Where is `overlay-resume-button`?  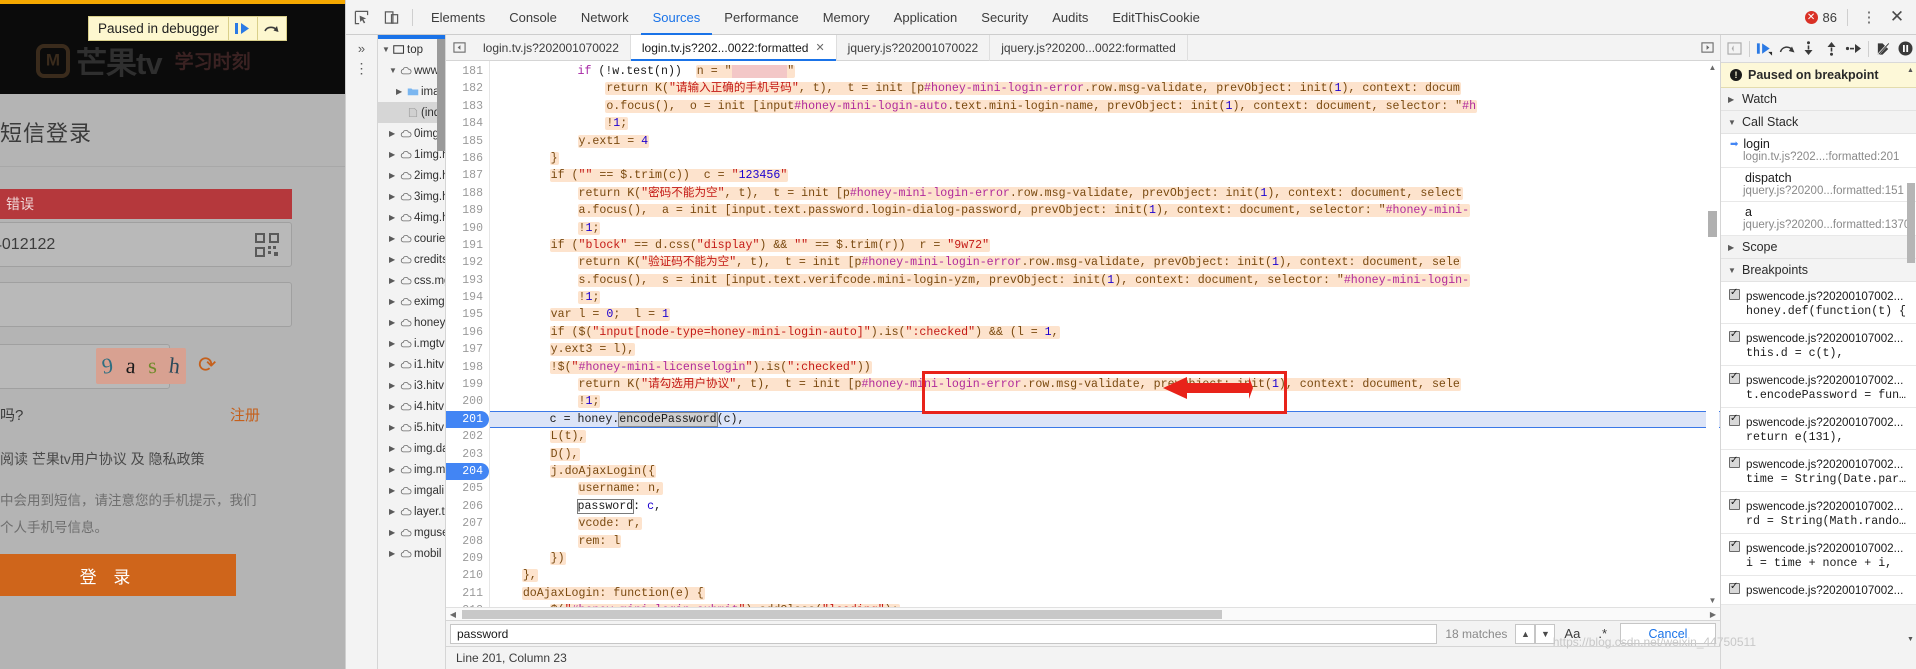
overlay-resume-button is located at coordinates (242, 28).